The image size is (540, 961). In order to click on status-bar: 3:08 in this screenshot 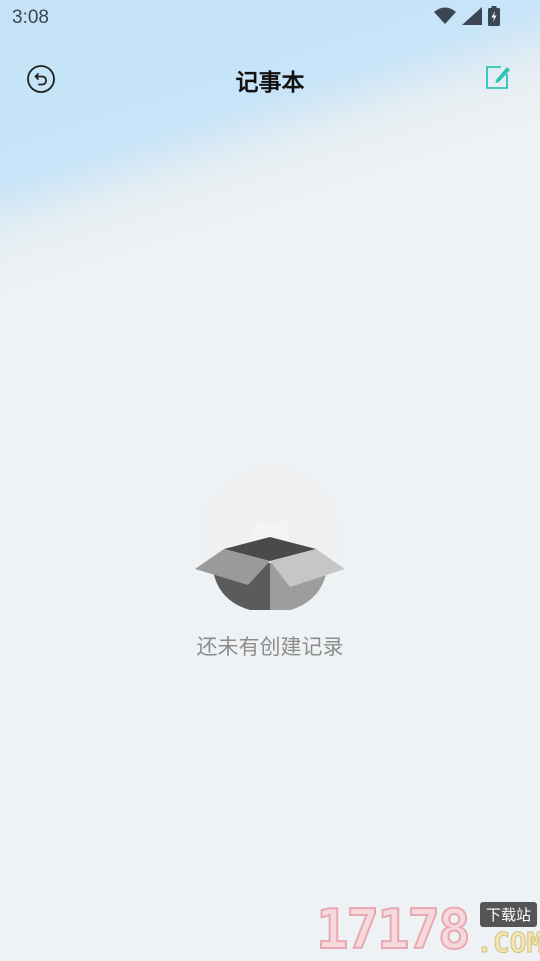, I will do `click(270, 18)`.